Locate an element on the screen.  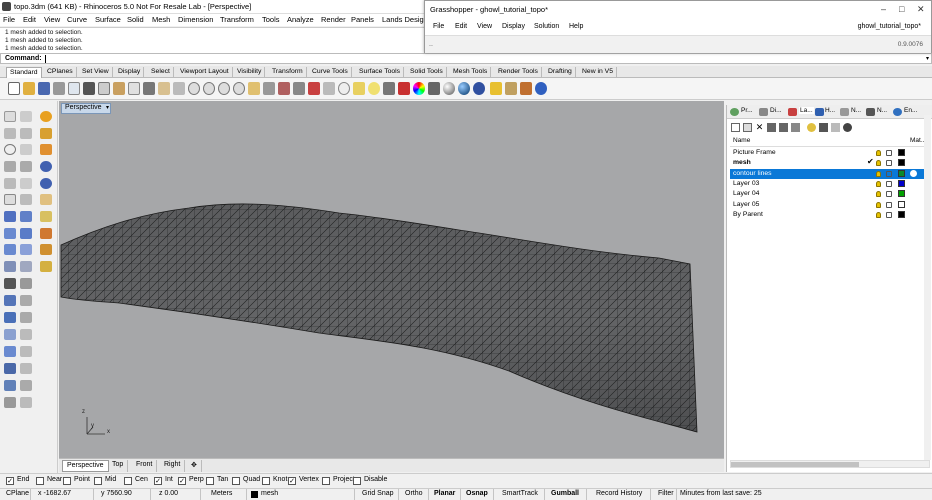
osnap-checkbox-disable is located at coordinates (357, 481).